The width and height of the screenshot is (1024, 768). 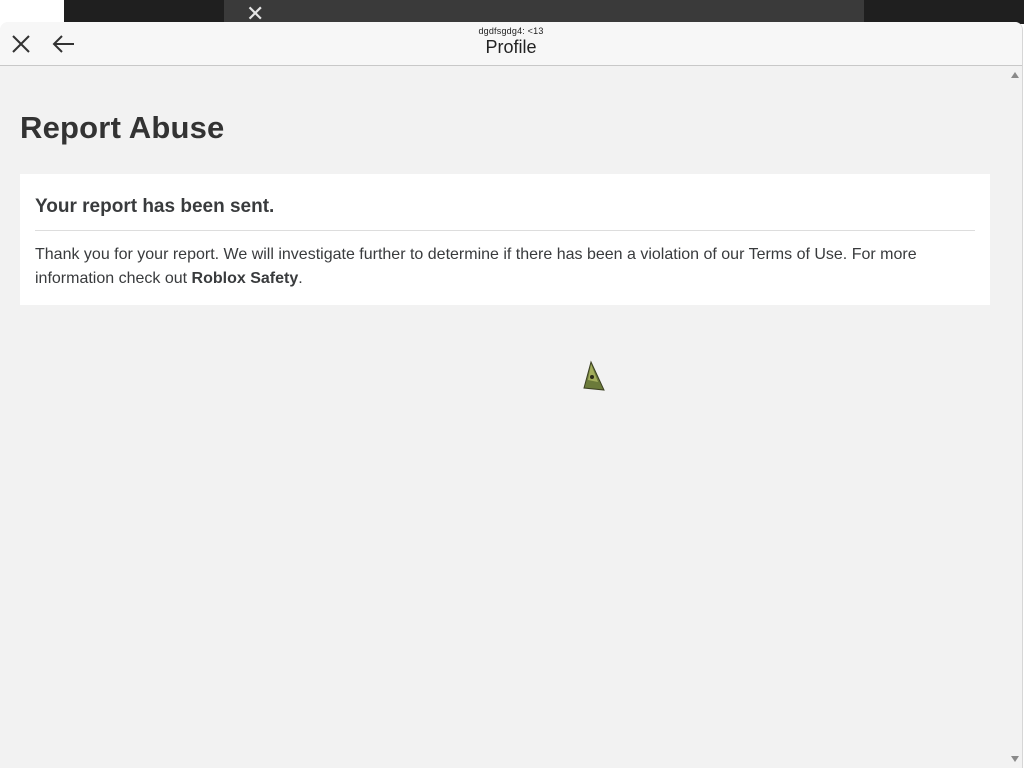 I want to click on page-title: Report Abuse, so click(x=122, y=127).